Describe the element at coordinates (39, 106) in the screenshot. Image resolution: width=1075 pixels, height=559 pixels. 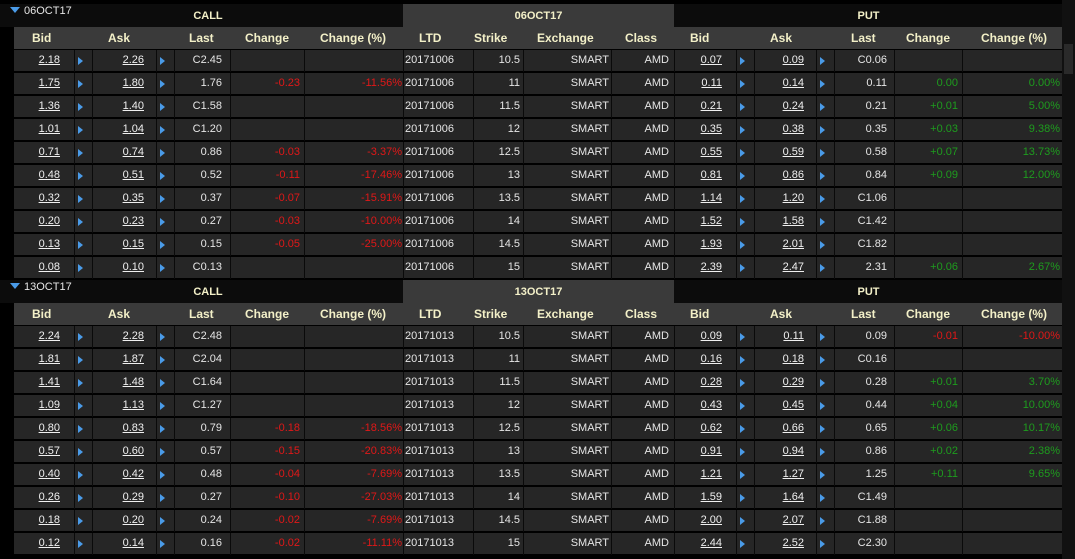
I see `call-bid-cell: 1.36` at that location.